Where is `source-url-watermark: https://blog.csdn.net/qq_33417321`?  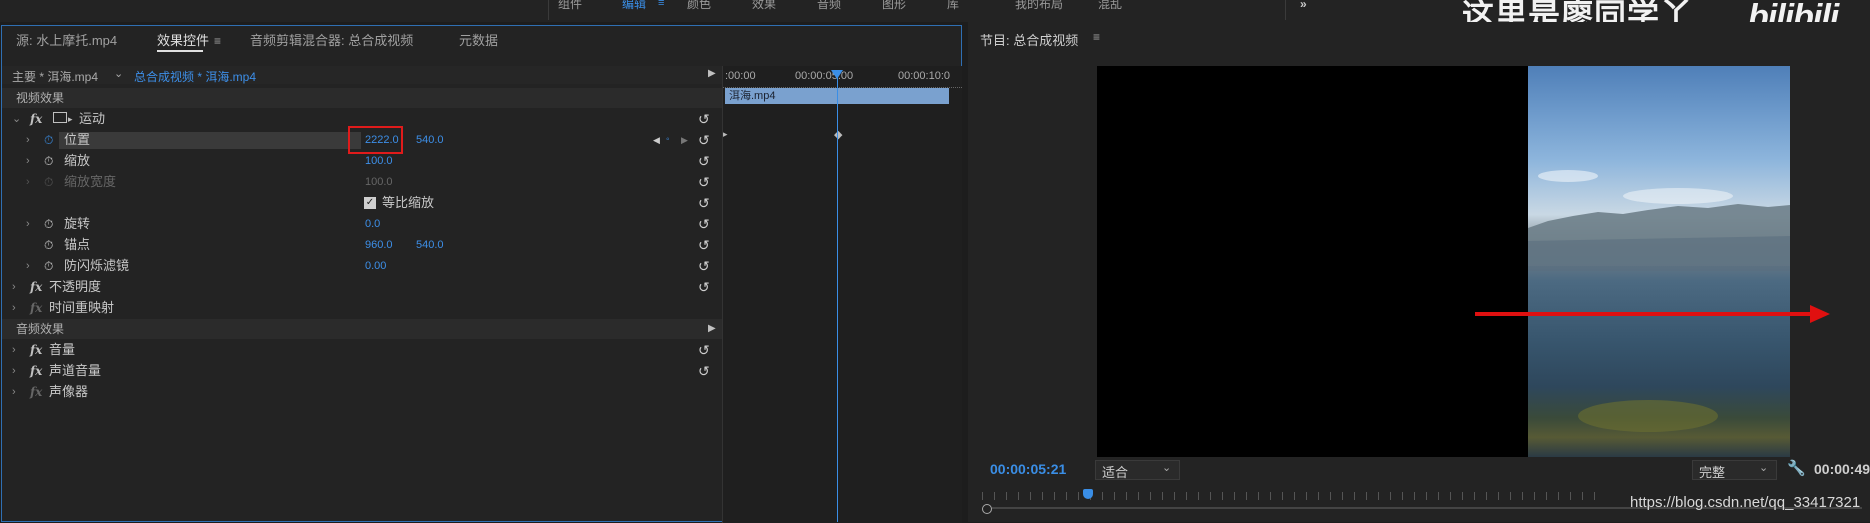 source-url-watermark: https://blog.csdn.net/qq_33417321 is located at coordinates (1745, 502).